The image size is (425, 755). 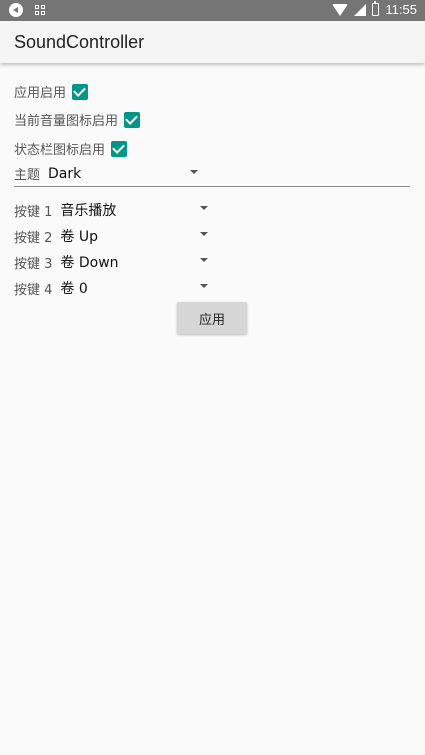 I want to click on key-row-4: 按键 4 卷 0, so click(x=51, y=288).